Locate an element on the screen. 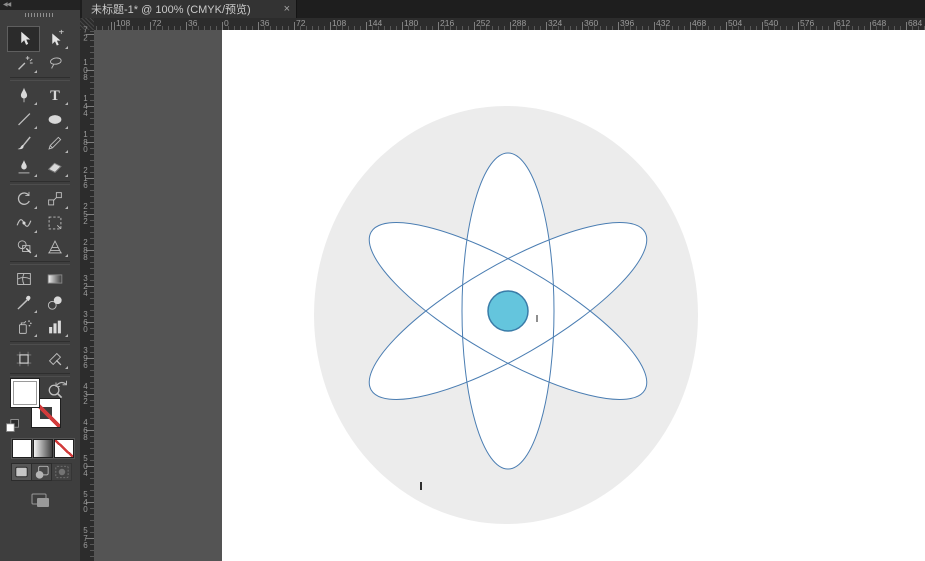 The height and width of the screenshot is (561, 925). close-tab-icon: × is located at coordinates (287, 9).